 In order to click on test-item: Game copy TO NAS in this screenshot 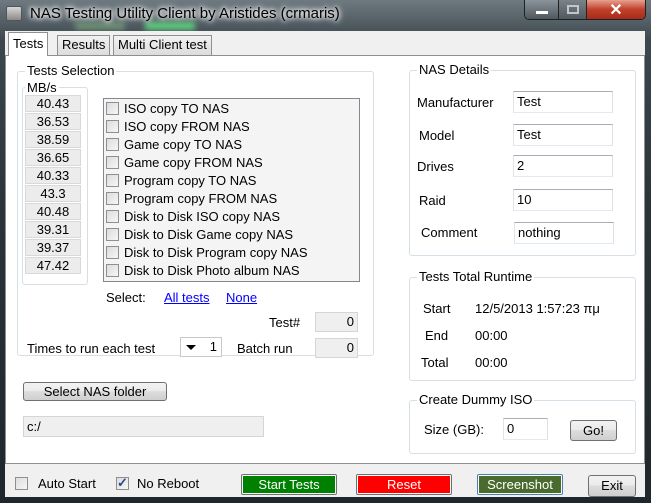, I will do `click(174, 144)`.